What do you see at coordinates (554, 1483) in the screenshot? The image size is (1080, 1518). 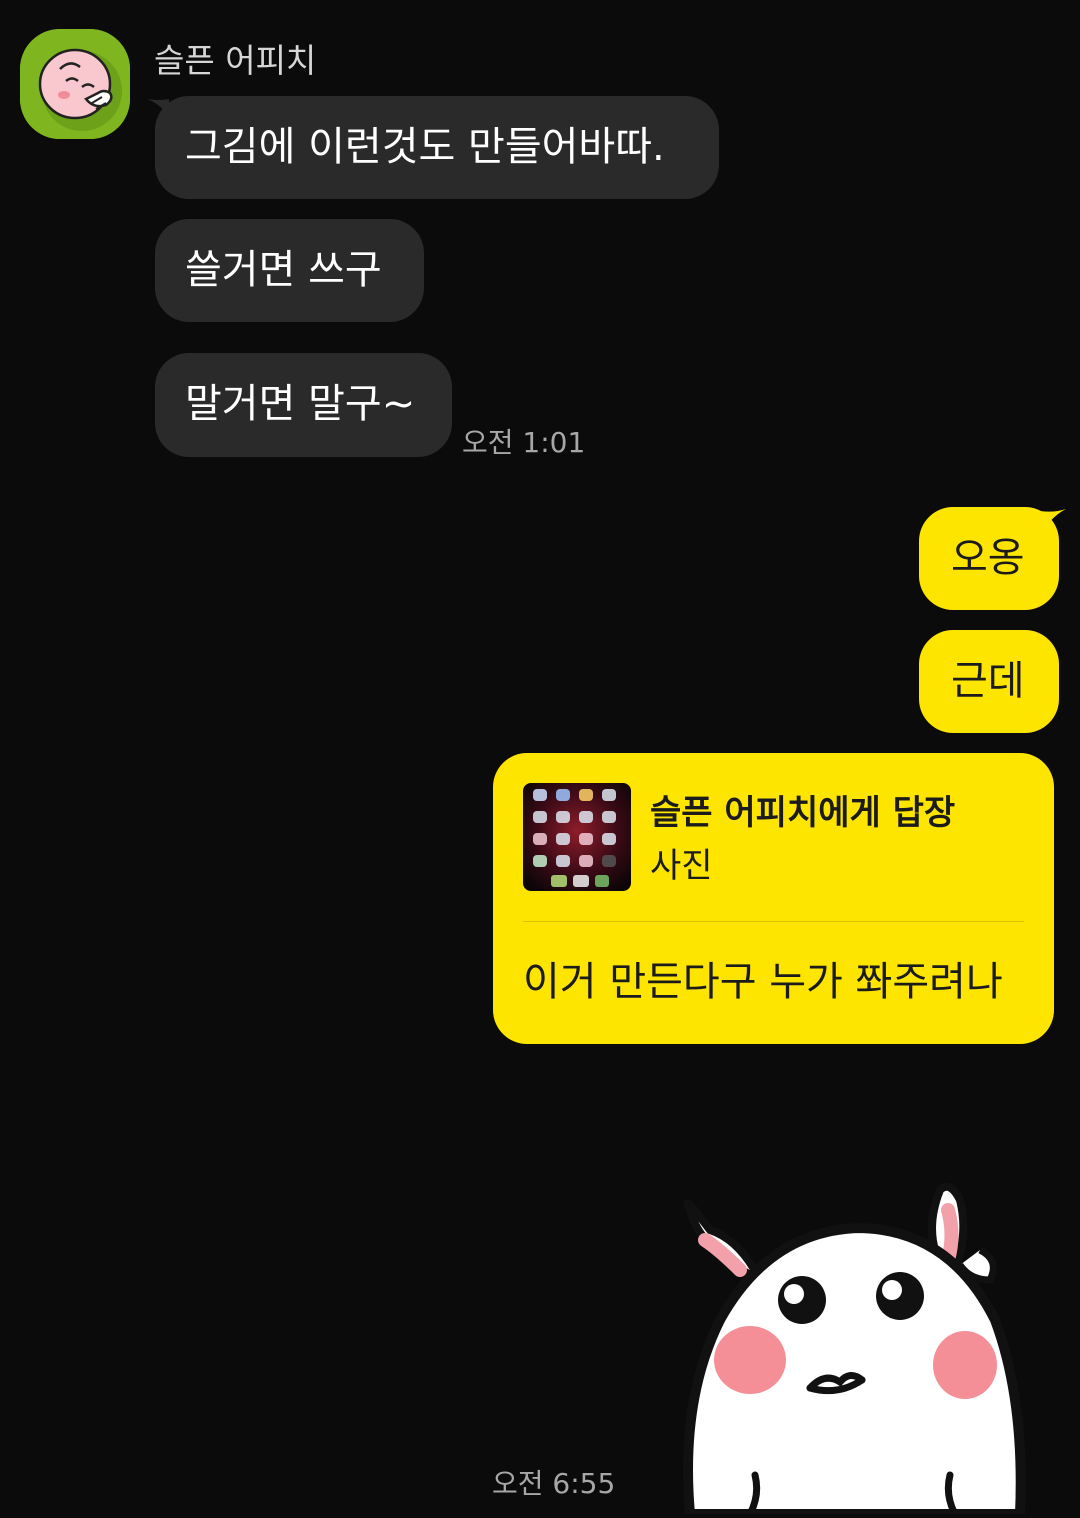 I see `message-timestamp: 오전 6:55` at bounding box center [554, 1483].